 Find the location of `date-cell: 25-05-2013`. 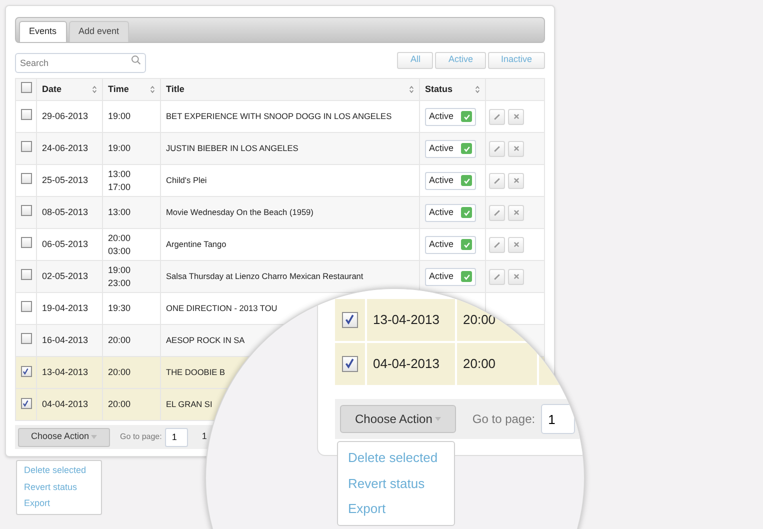

date-cell: 25-05-2013 is located at coordinates (65, 179).